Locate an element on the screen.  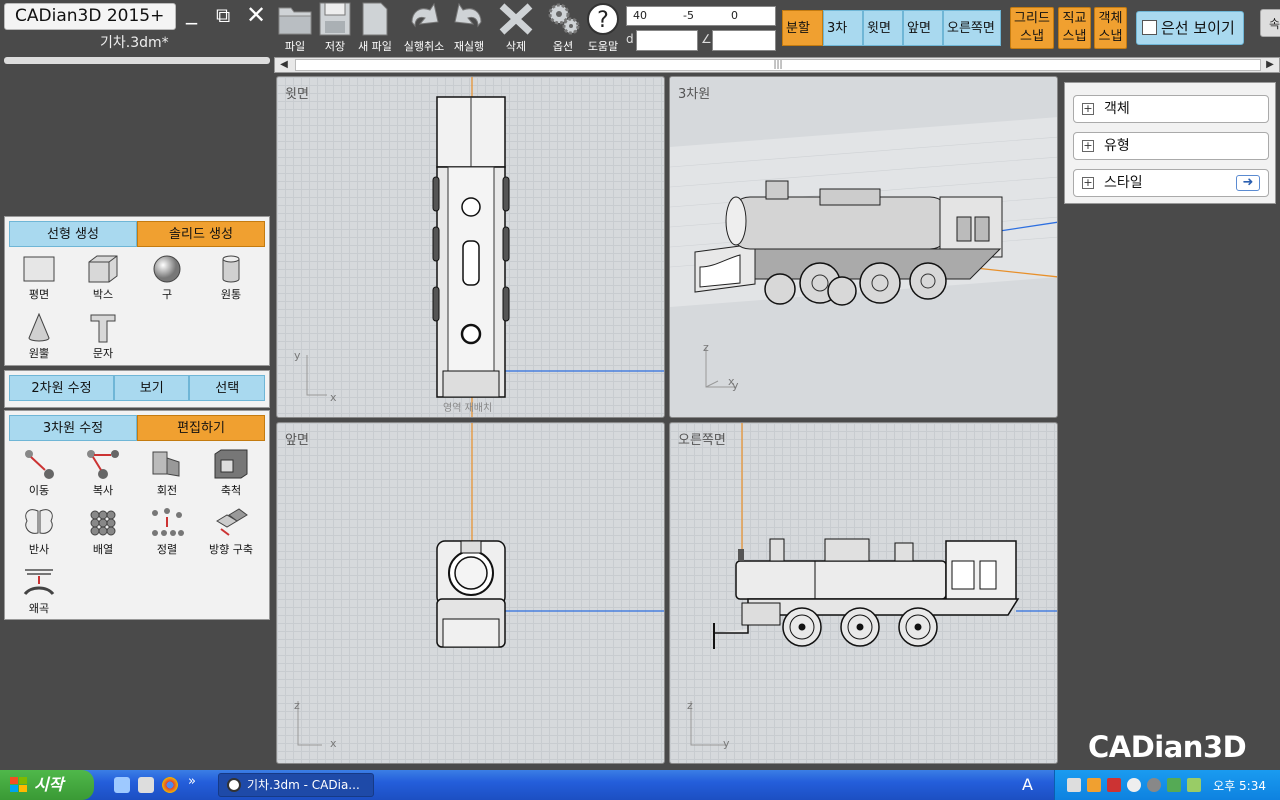
persp-axis-v: z is located at coordinates (706, 347).